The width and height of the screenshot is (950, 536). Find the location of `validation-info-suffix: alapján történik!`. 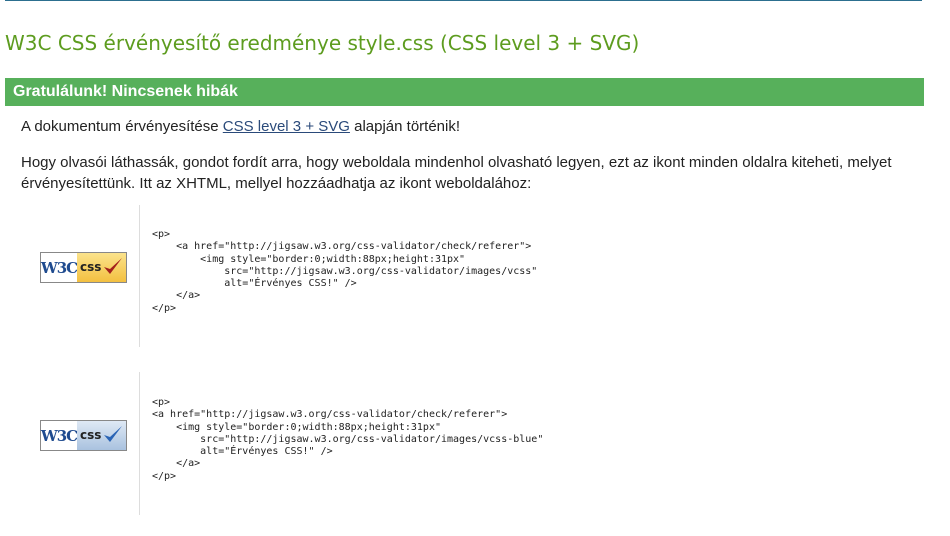

validation-info-suffix: alapján történik! is located at coordinates (405, 126).